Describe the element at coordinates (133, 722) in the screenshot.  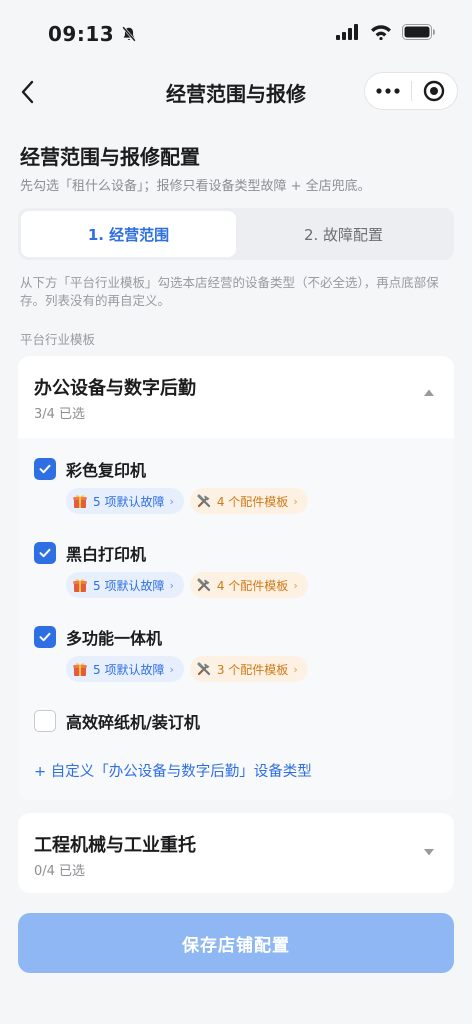
I see `item-name: 高效碎纸机/装订机` at that location.